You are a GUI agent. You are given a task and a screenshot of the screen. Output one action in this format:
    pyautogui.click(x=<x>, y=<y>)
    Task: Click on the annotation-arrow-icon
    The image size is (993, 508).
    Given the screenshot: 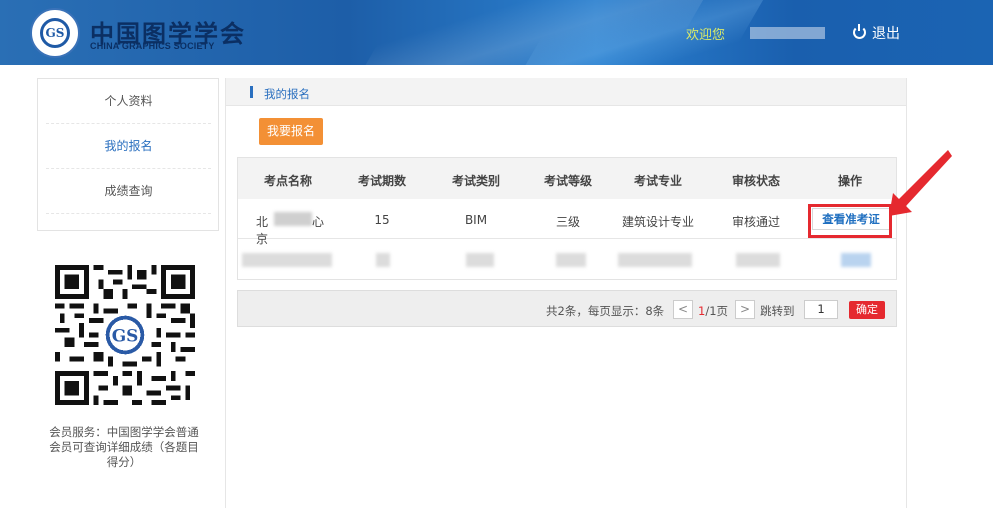 What is the action you would take?
    pyautogui.click(x=920, y=183)
    